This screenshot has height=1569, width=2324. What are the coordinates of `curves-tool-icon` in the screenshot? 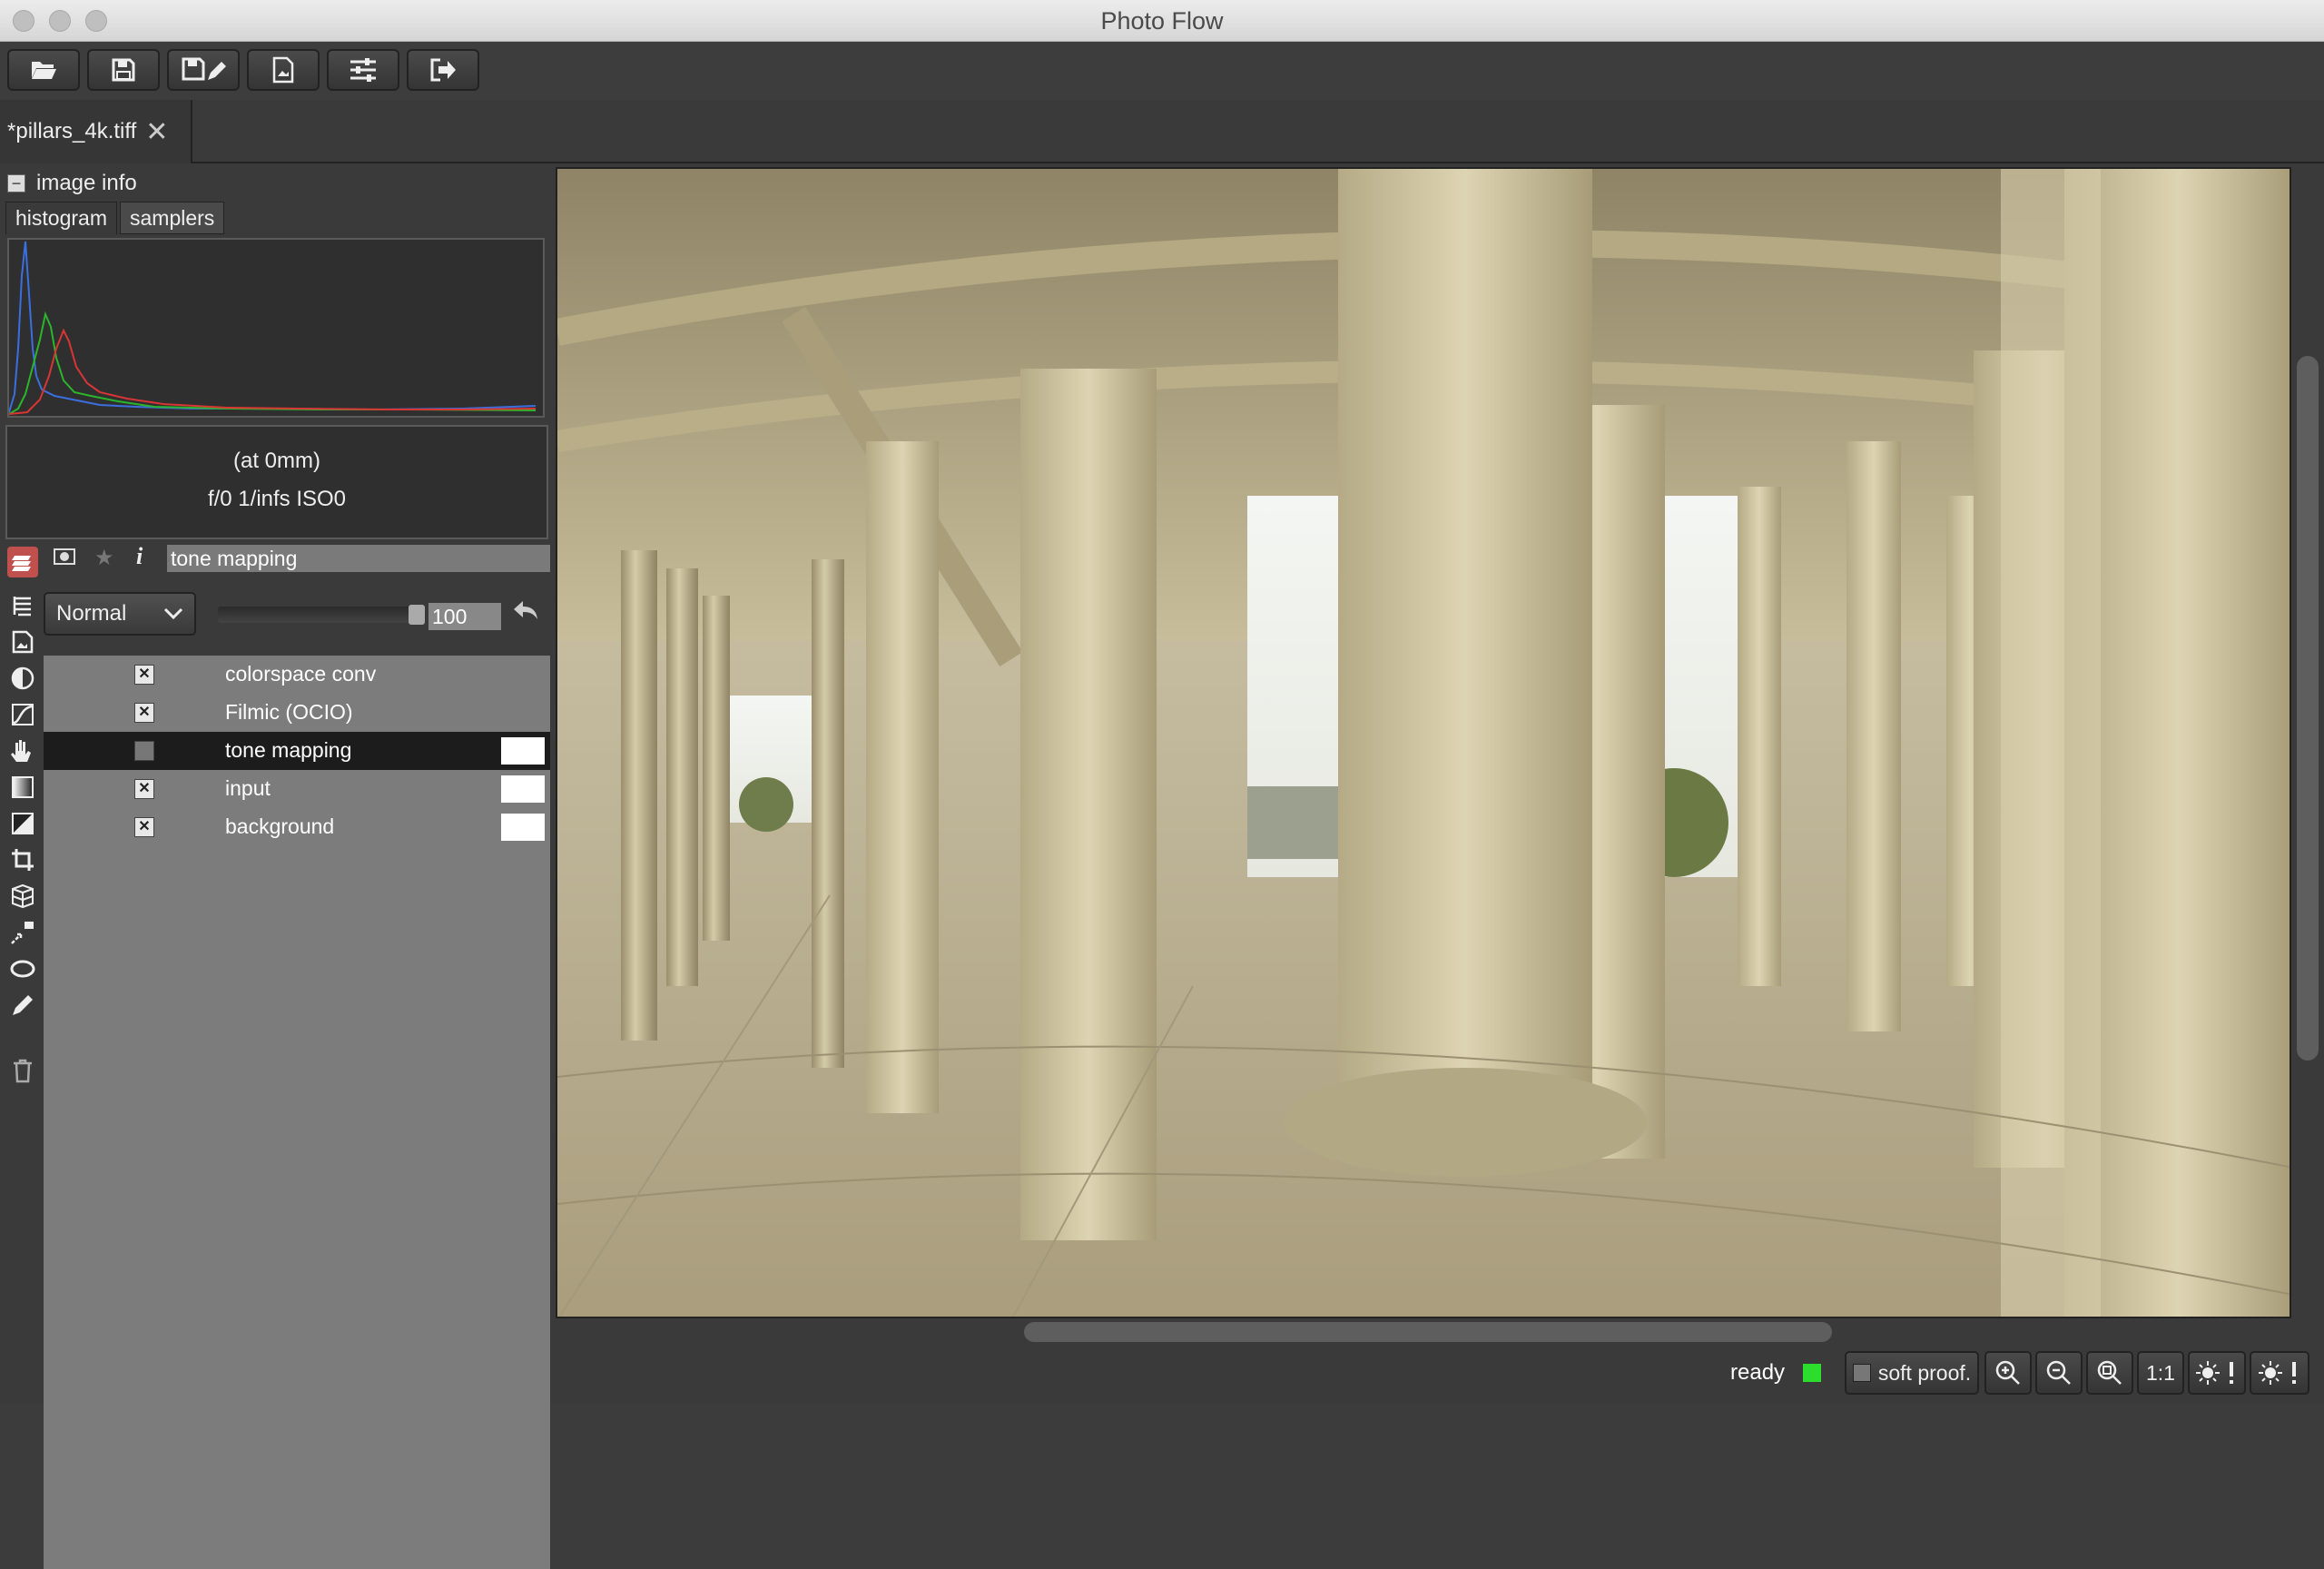 It's located at (22, 714).